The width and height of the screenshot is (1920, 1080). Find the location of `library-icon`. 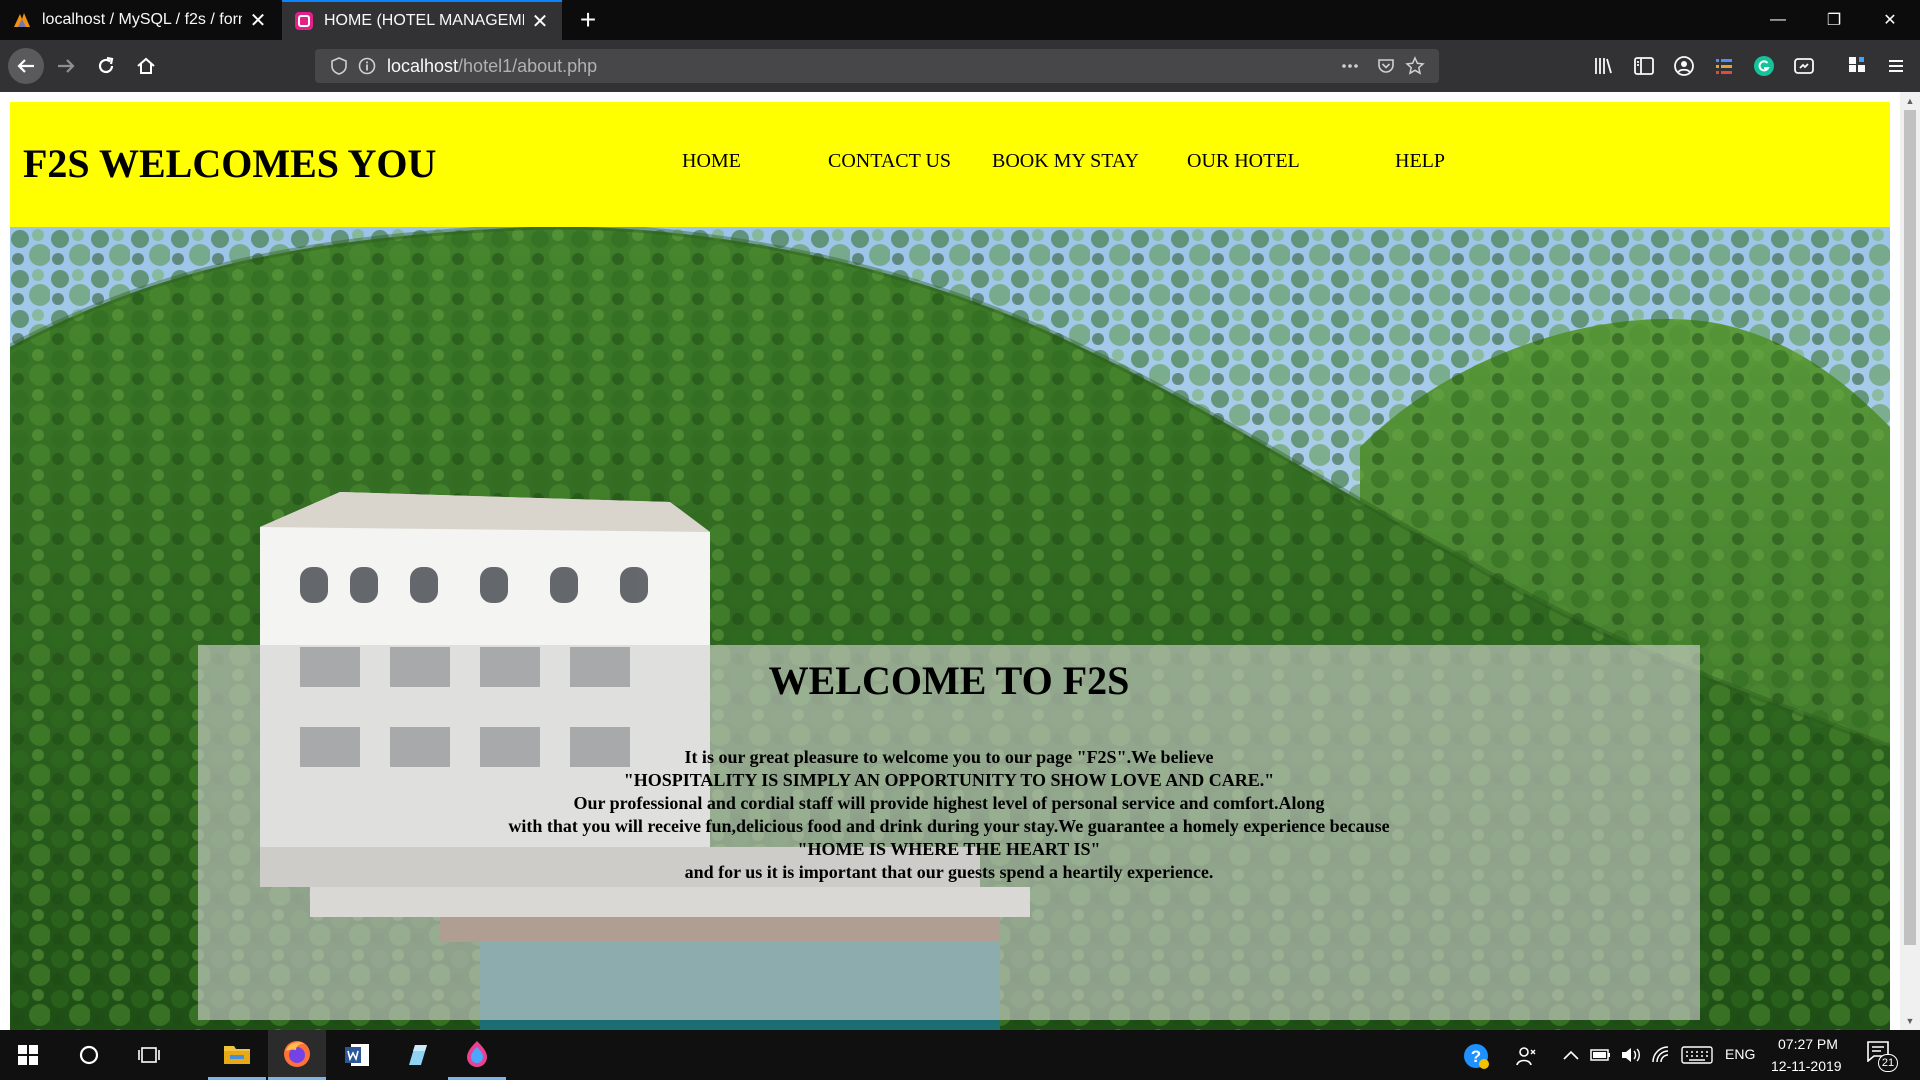

library-icon is located at coordinates (1604, 66).